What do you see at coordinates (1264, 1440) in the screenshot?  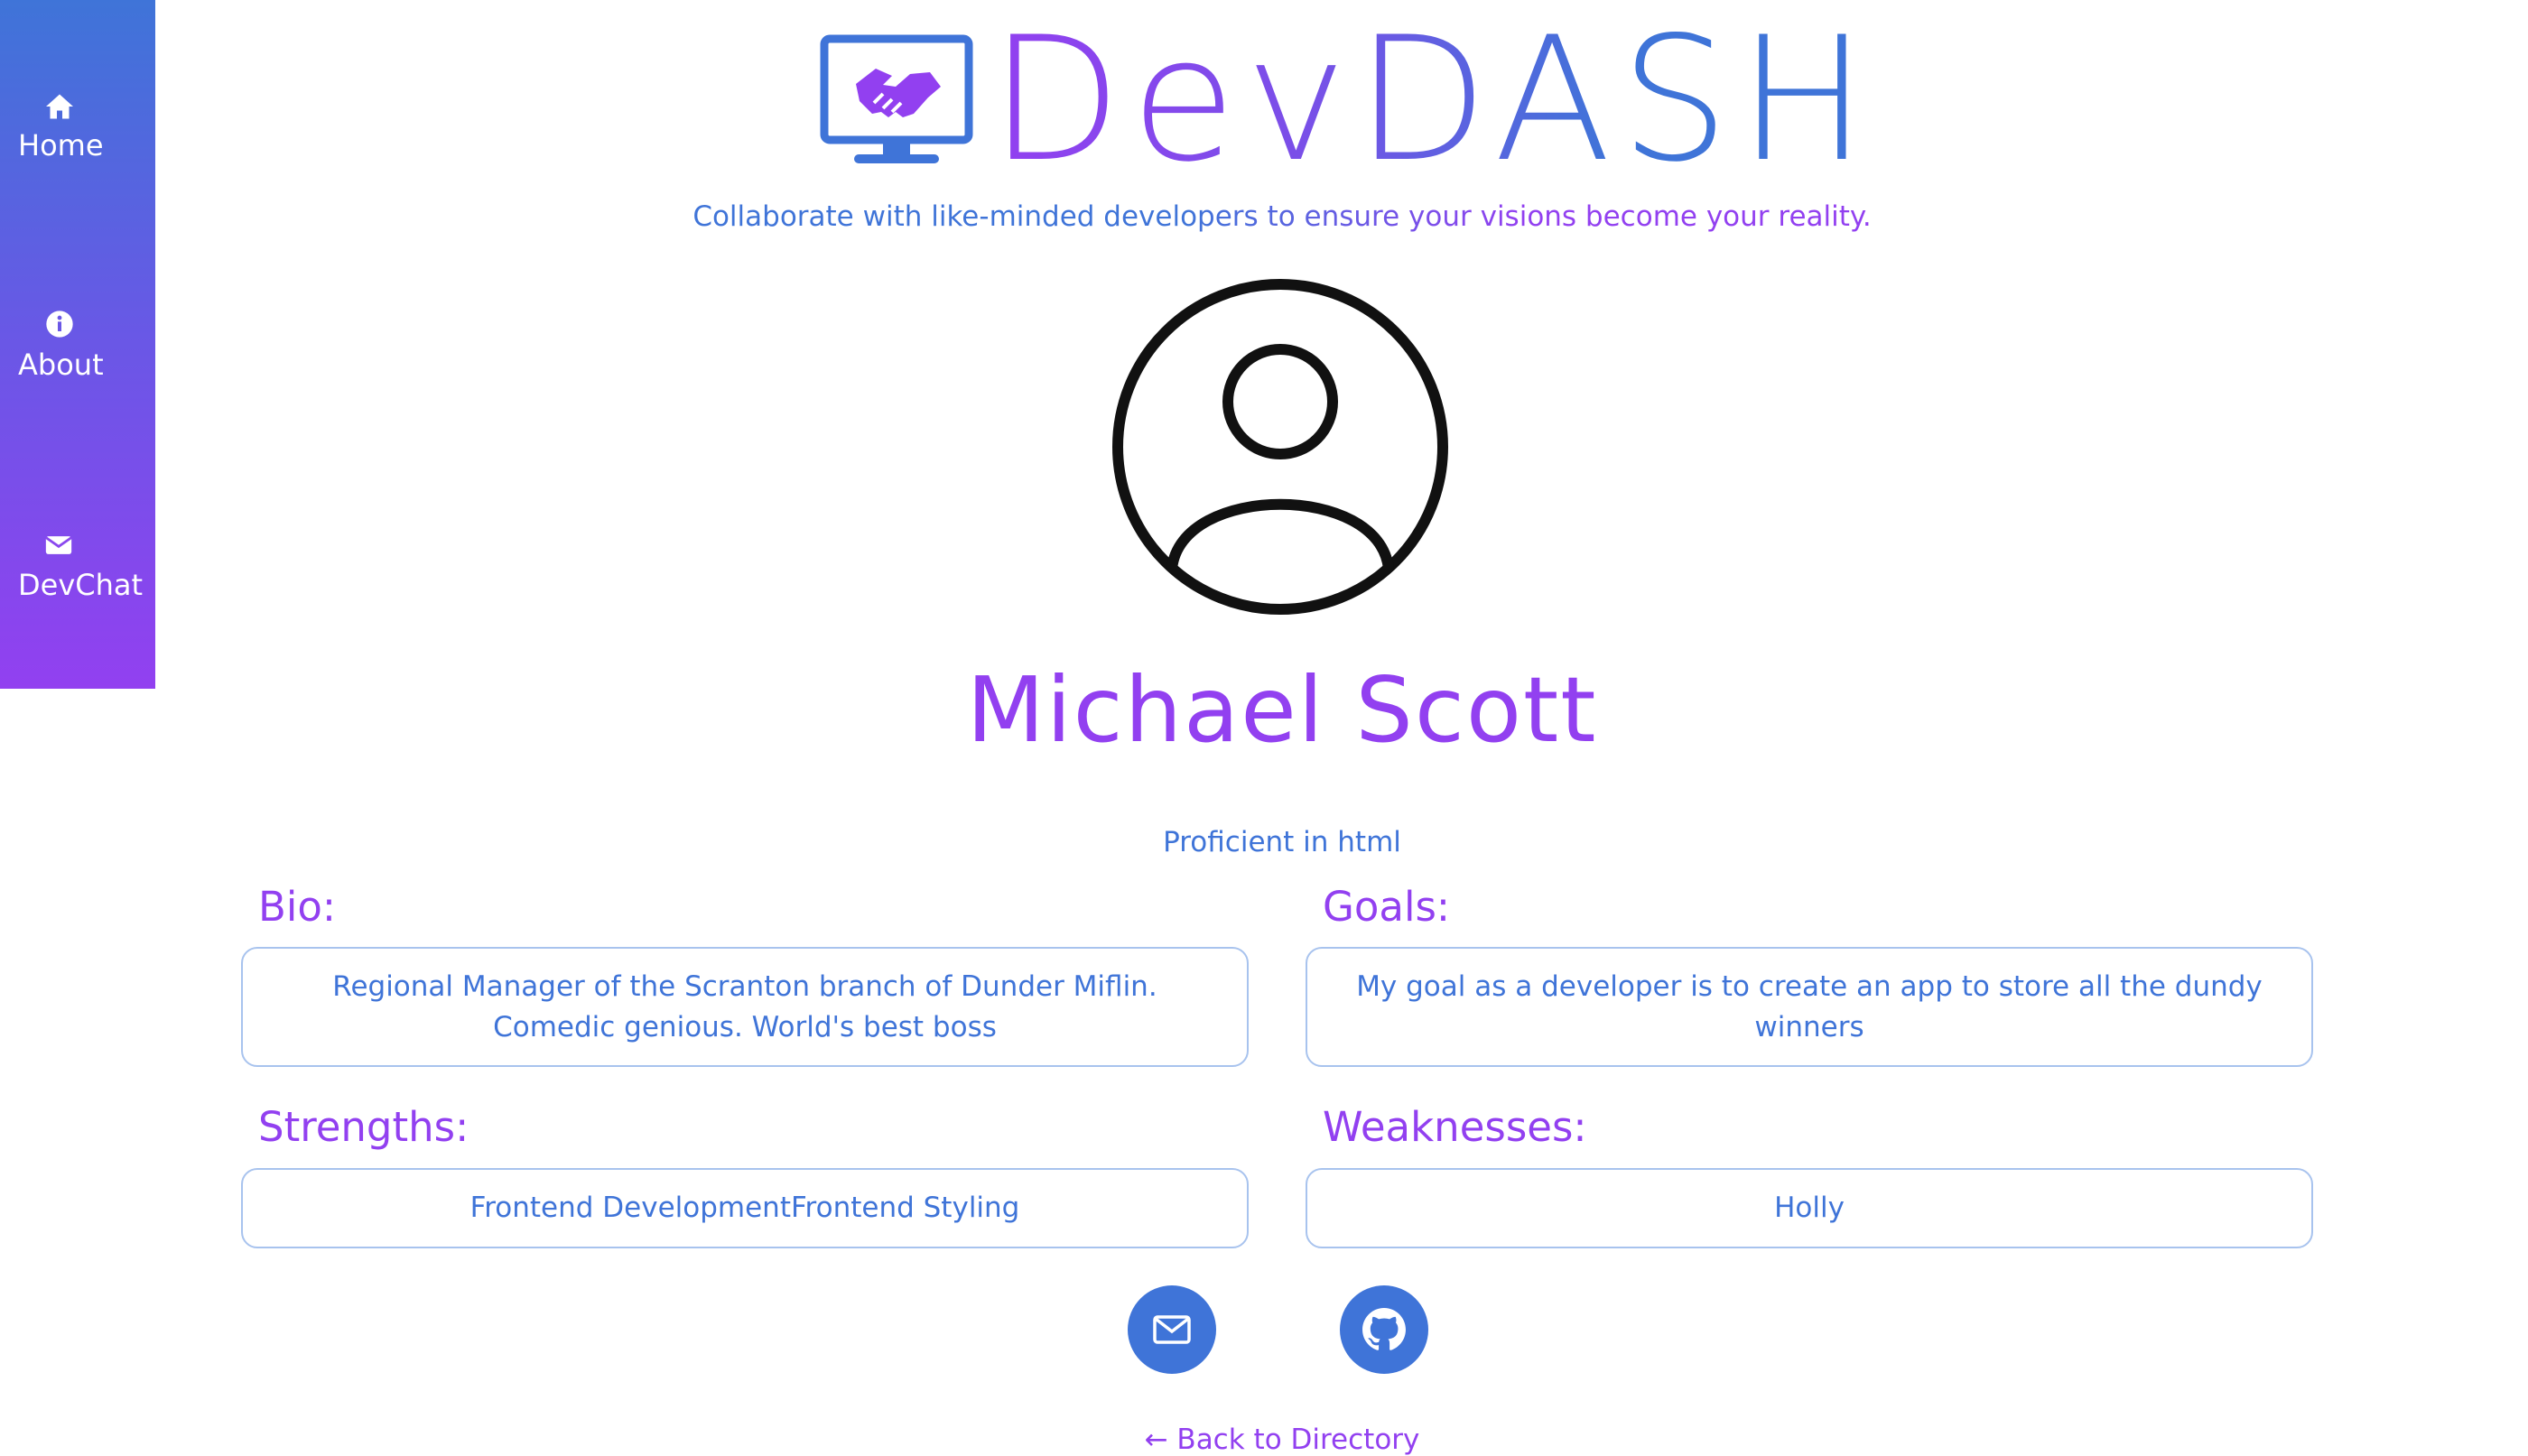 I see `back-to-directory-link: ← Back to Directory` at bounding box center [1264, 1440].